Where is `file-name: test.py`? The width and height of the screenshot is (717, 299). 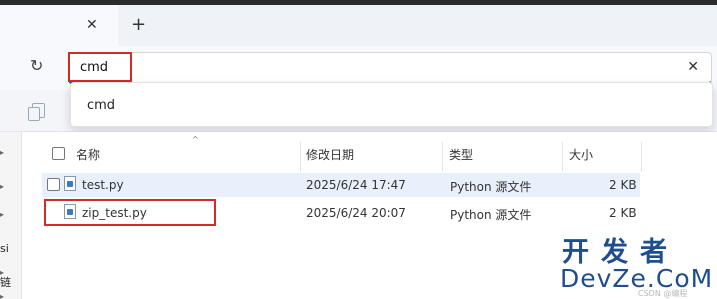 file-name: test.py is located at coordinates (103, 185).